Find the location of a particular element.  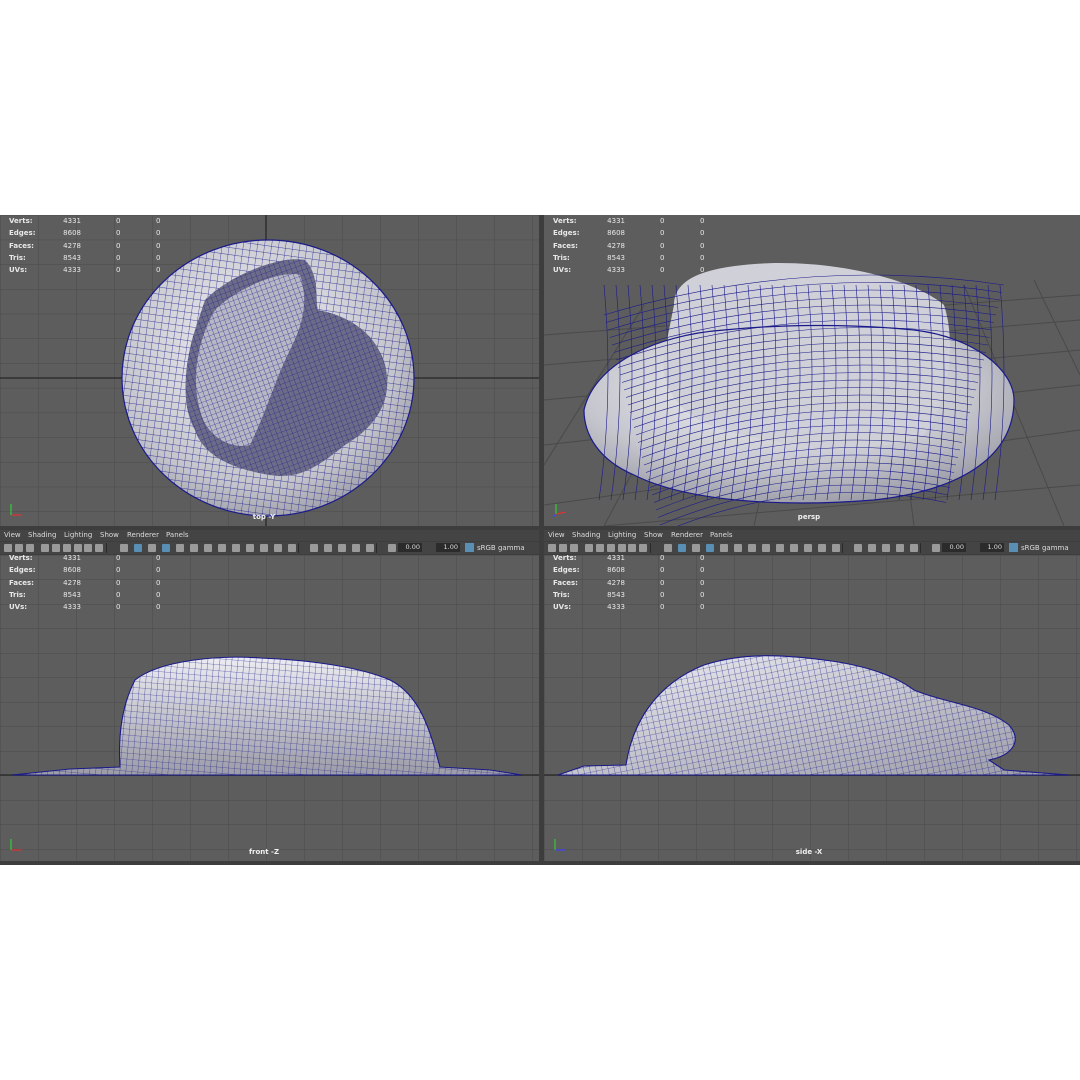

side-view-canvas is located at coordinates (812, 708).